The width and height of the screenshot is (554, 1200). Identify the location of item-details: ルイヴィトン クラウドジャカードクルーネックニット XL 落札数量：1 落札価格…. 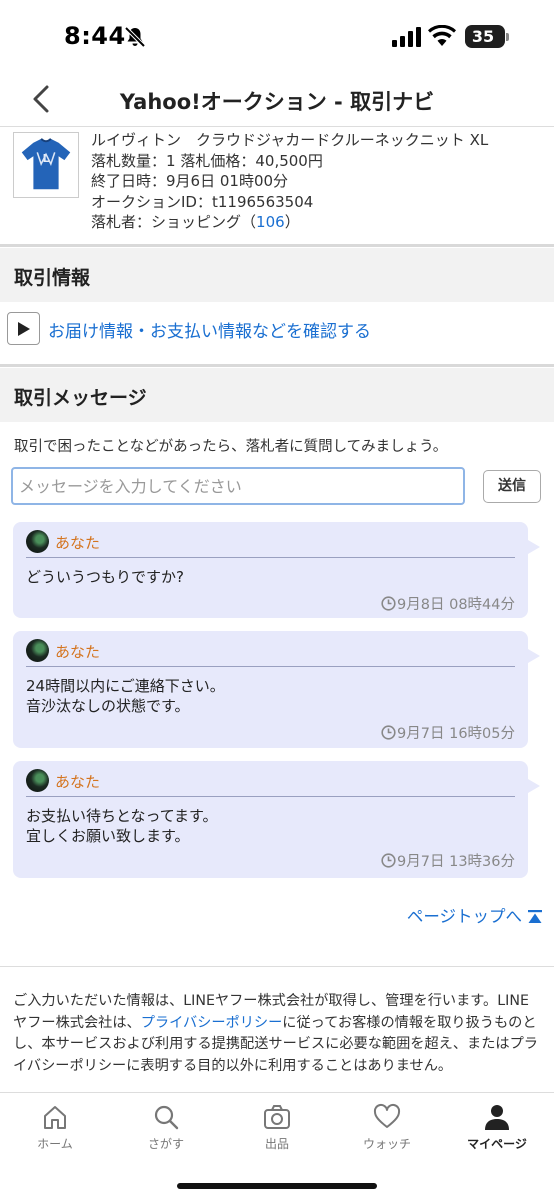
(289, 181).